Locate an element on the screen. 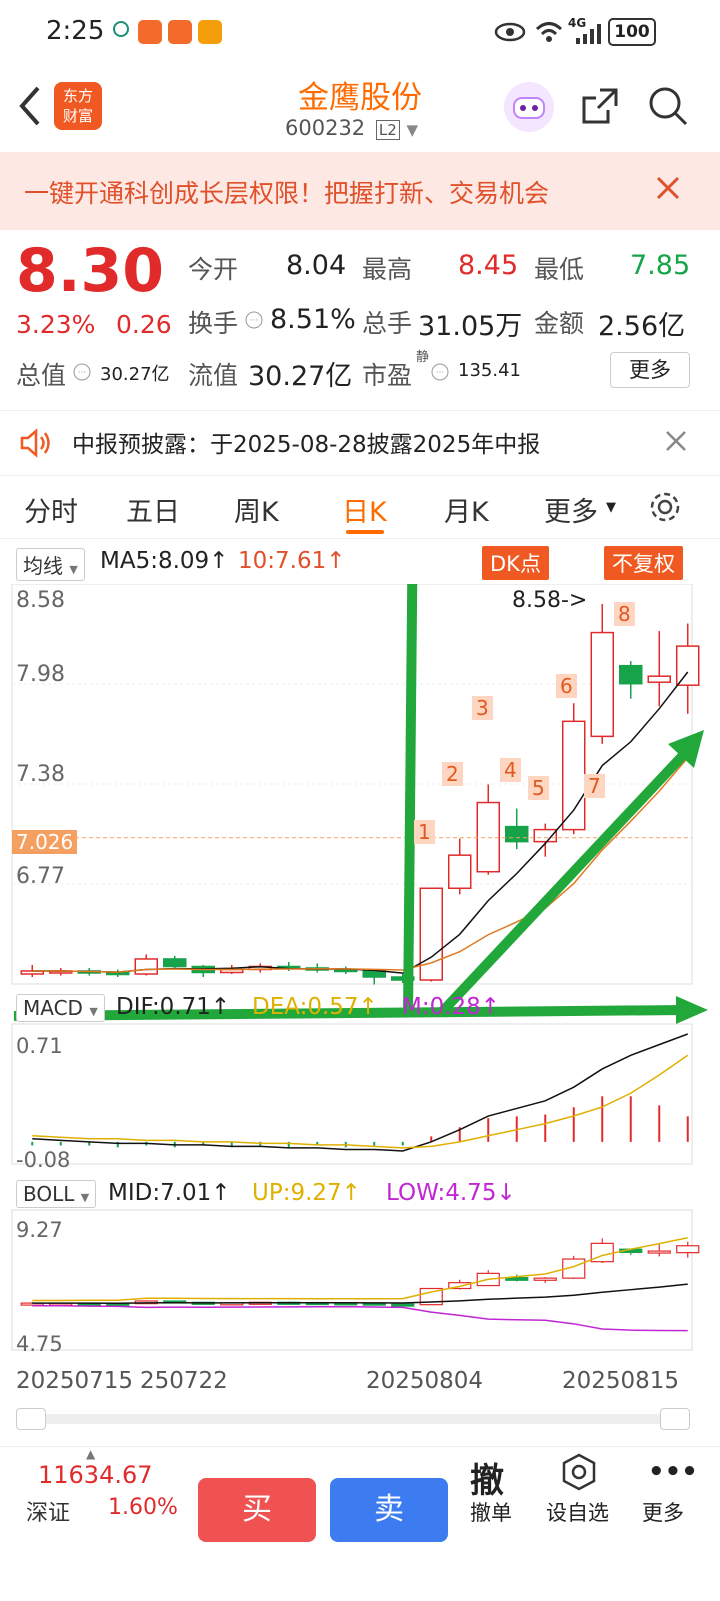 This screenshot has height=1601, width=720. index-value: 11634.67 is located at coordinates (95, 1475).